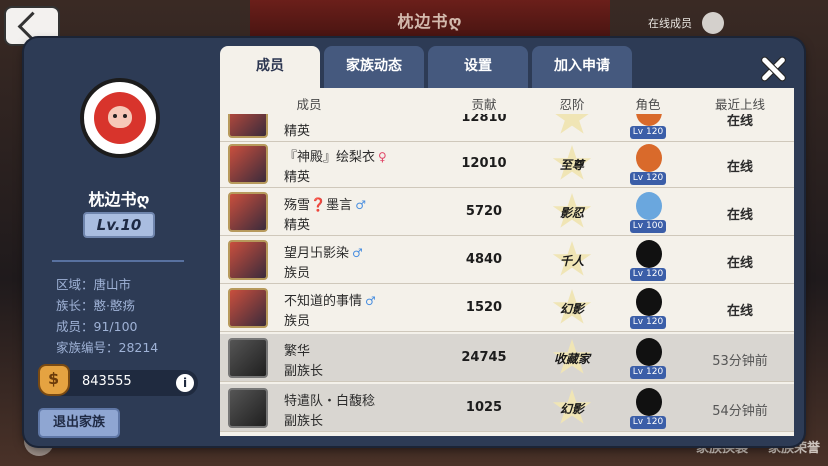 Image resolution: width=828 pixels, height=466 pixels. What do you see at coordinates (507, 101) in the screenshot?
I see `list-header: 成员 贡献 忍阶 角色 最近上线` at bounding box center [507, 101].